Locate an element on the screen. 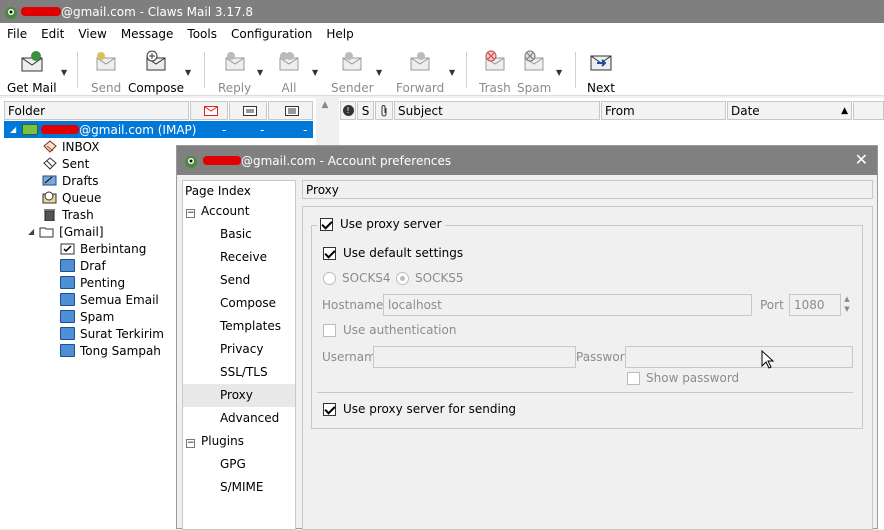 The image size is (884, 530). page-privacy: Privacy is located at coordinates (241, 349).